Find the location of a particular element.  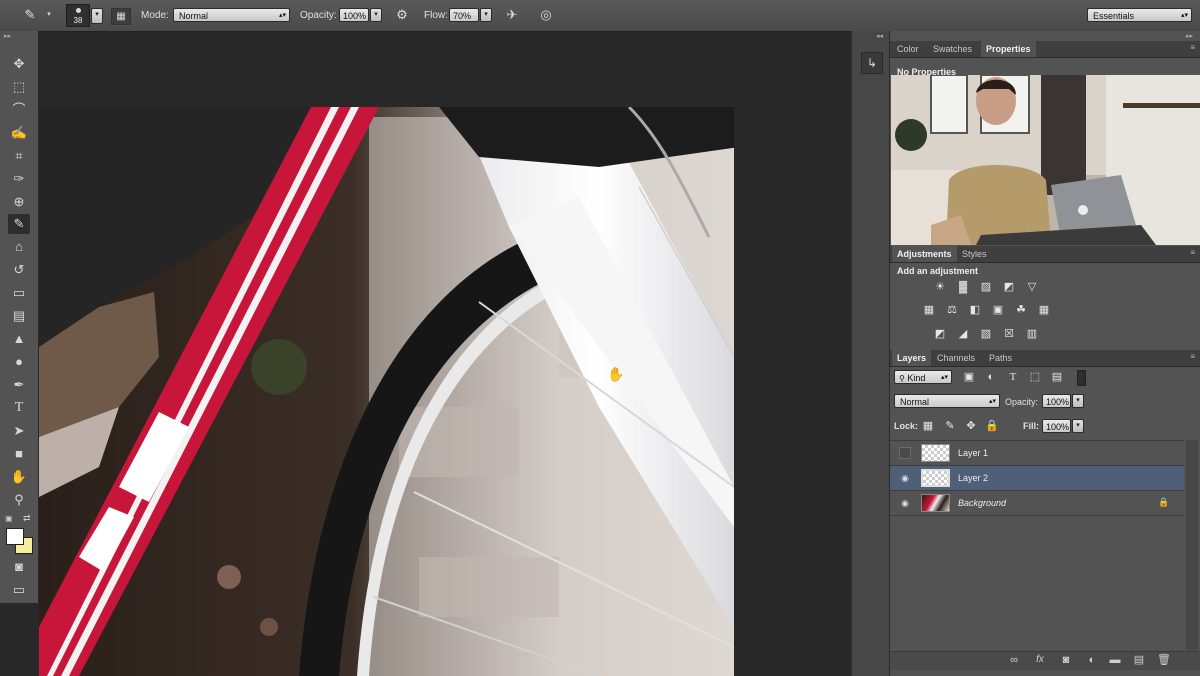

brush-preset-picker: 38 is located at coordinates (78, 15).